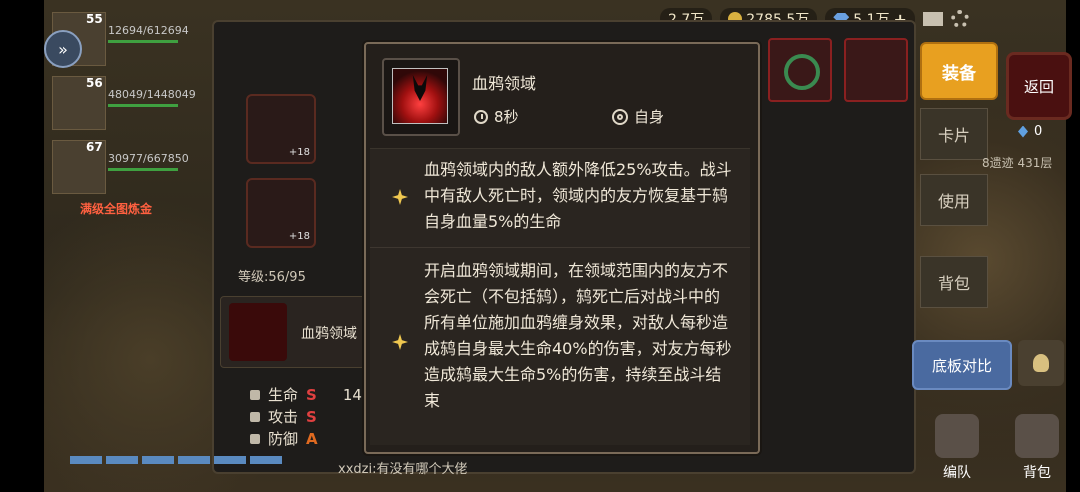  I want to click on skill-icon, so click(258, 332).